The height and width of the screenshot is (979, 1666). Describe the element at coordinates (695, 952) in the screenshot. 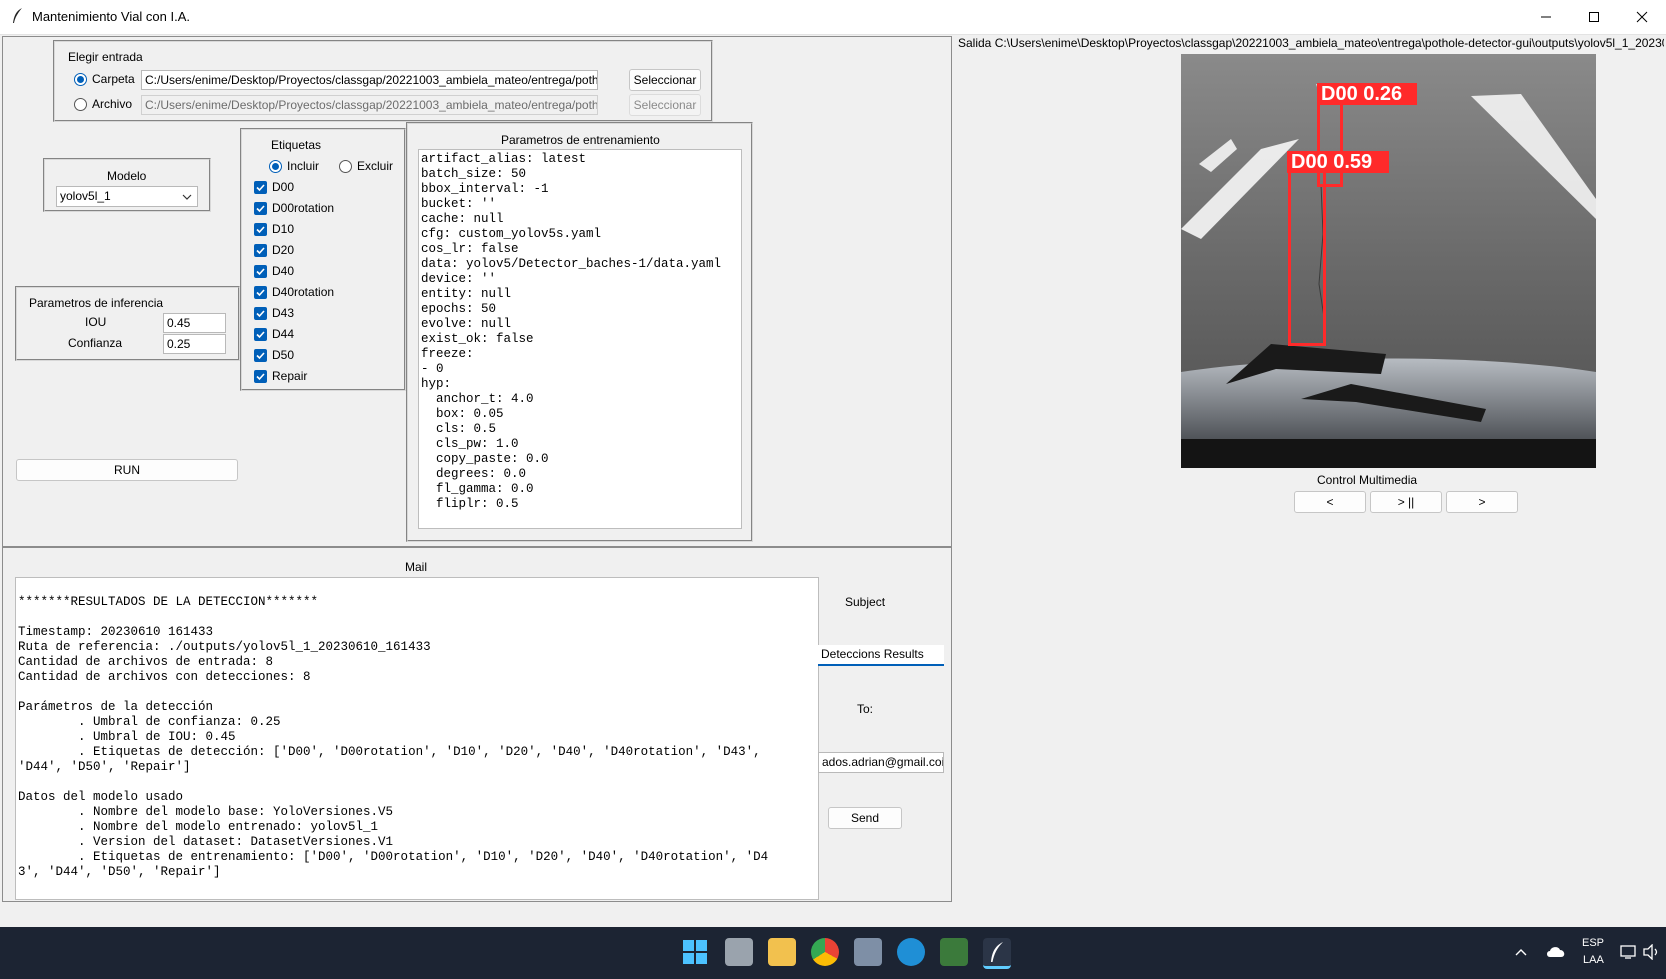

I see `start-button` at that location.